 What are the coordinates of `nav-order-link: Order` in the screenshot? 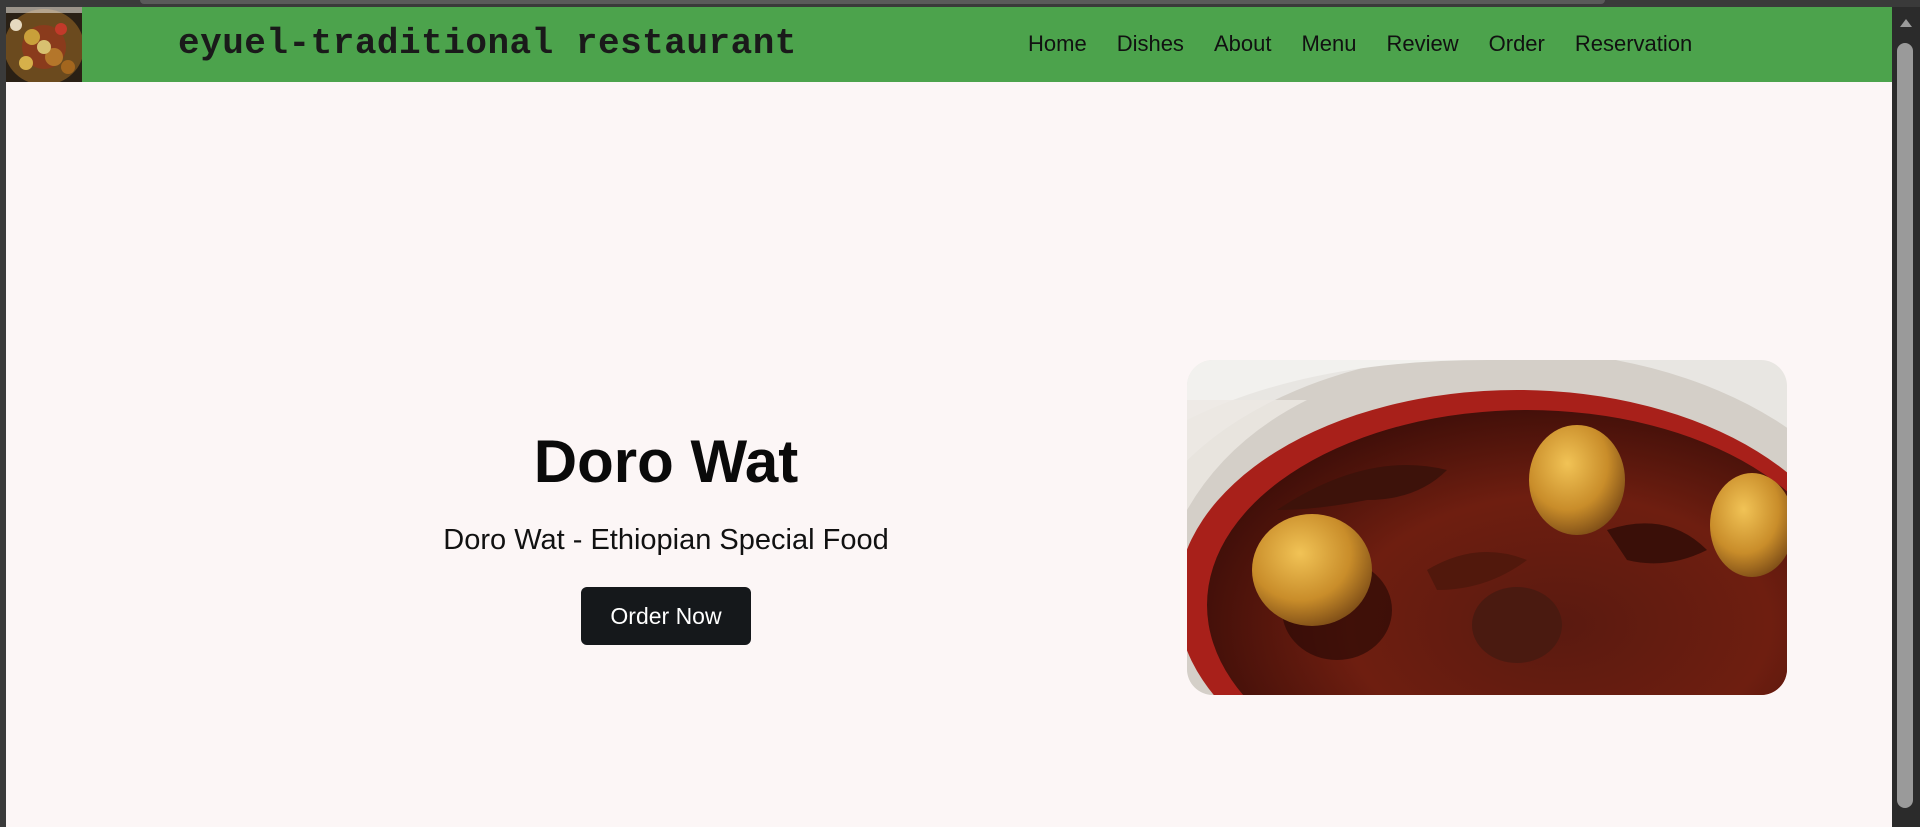 It's located at (1517, 47).